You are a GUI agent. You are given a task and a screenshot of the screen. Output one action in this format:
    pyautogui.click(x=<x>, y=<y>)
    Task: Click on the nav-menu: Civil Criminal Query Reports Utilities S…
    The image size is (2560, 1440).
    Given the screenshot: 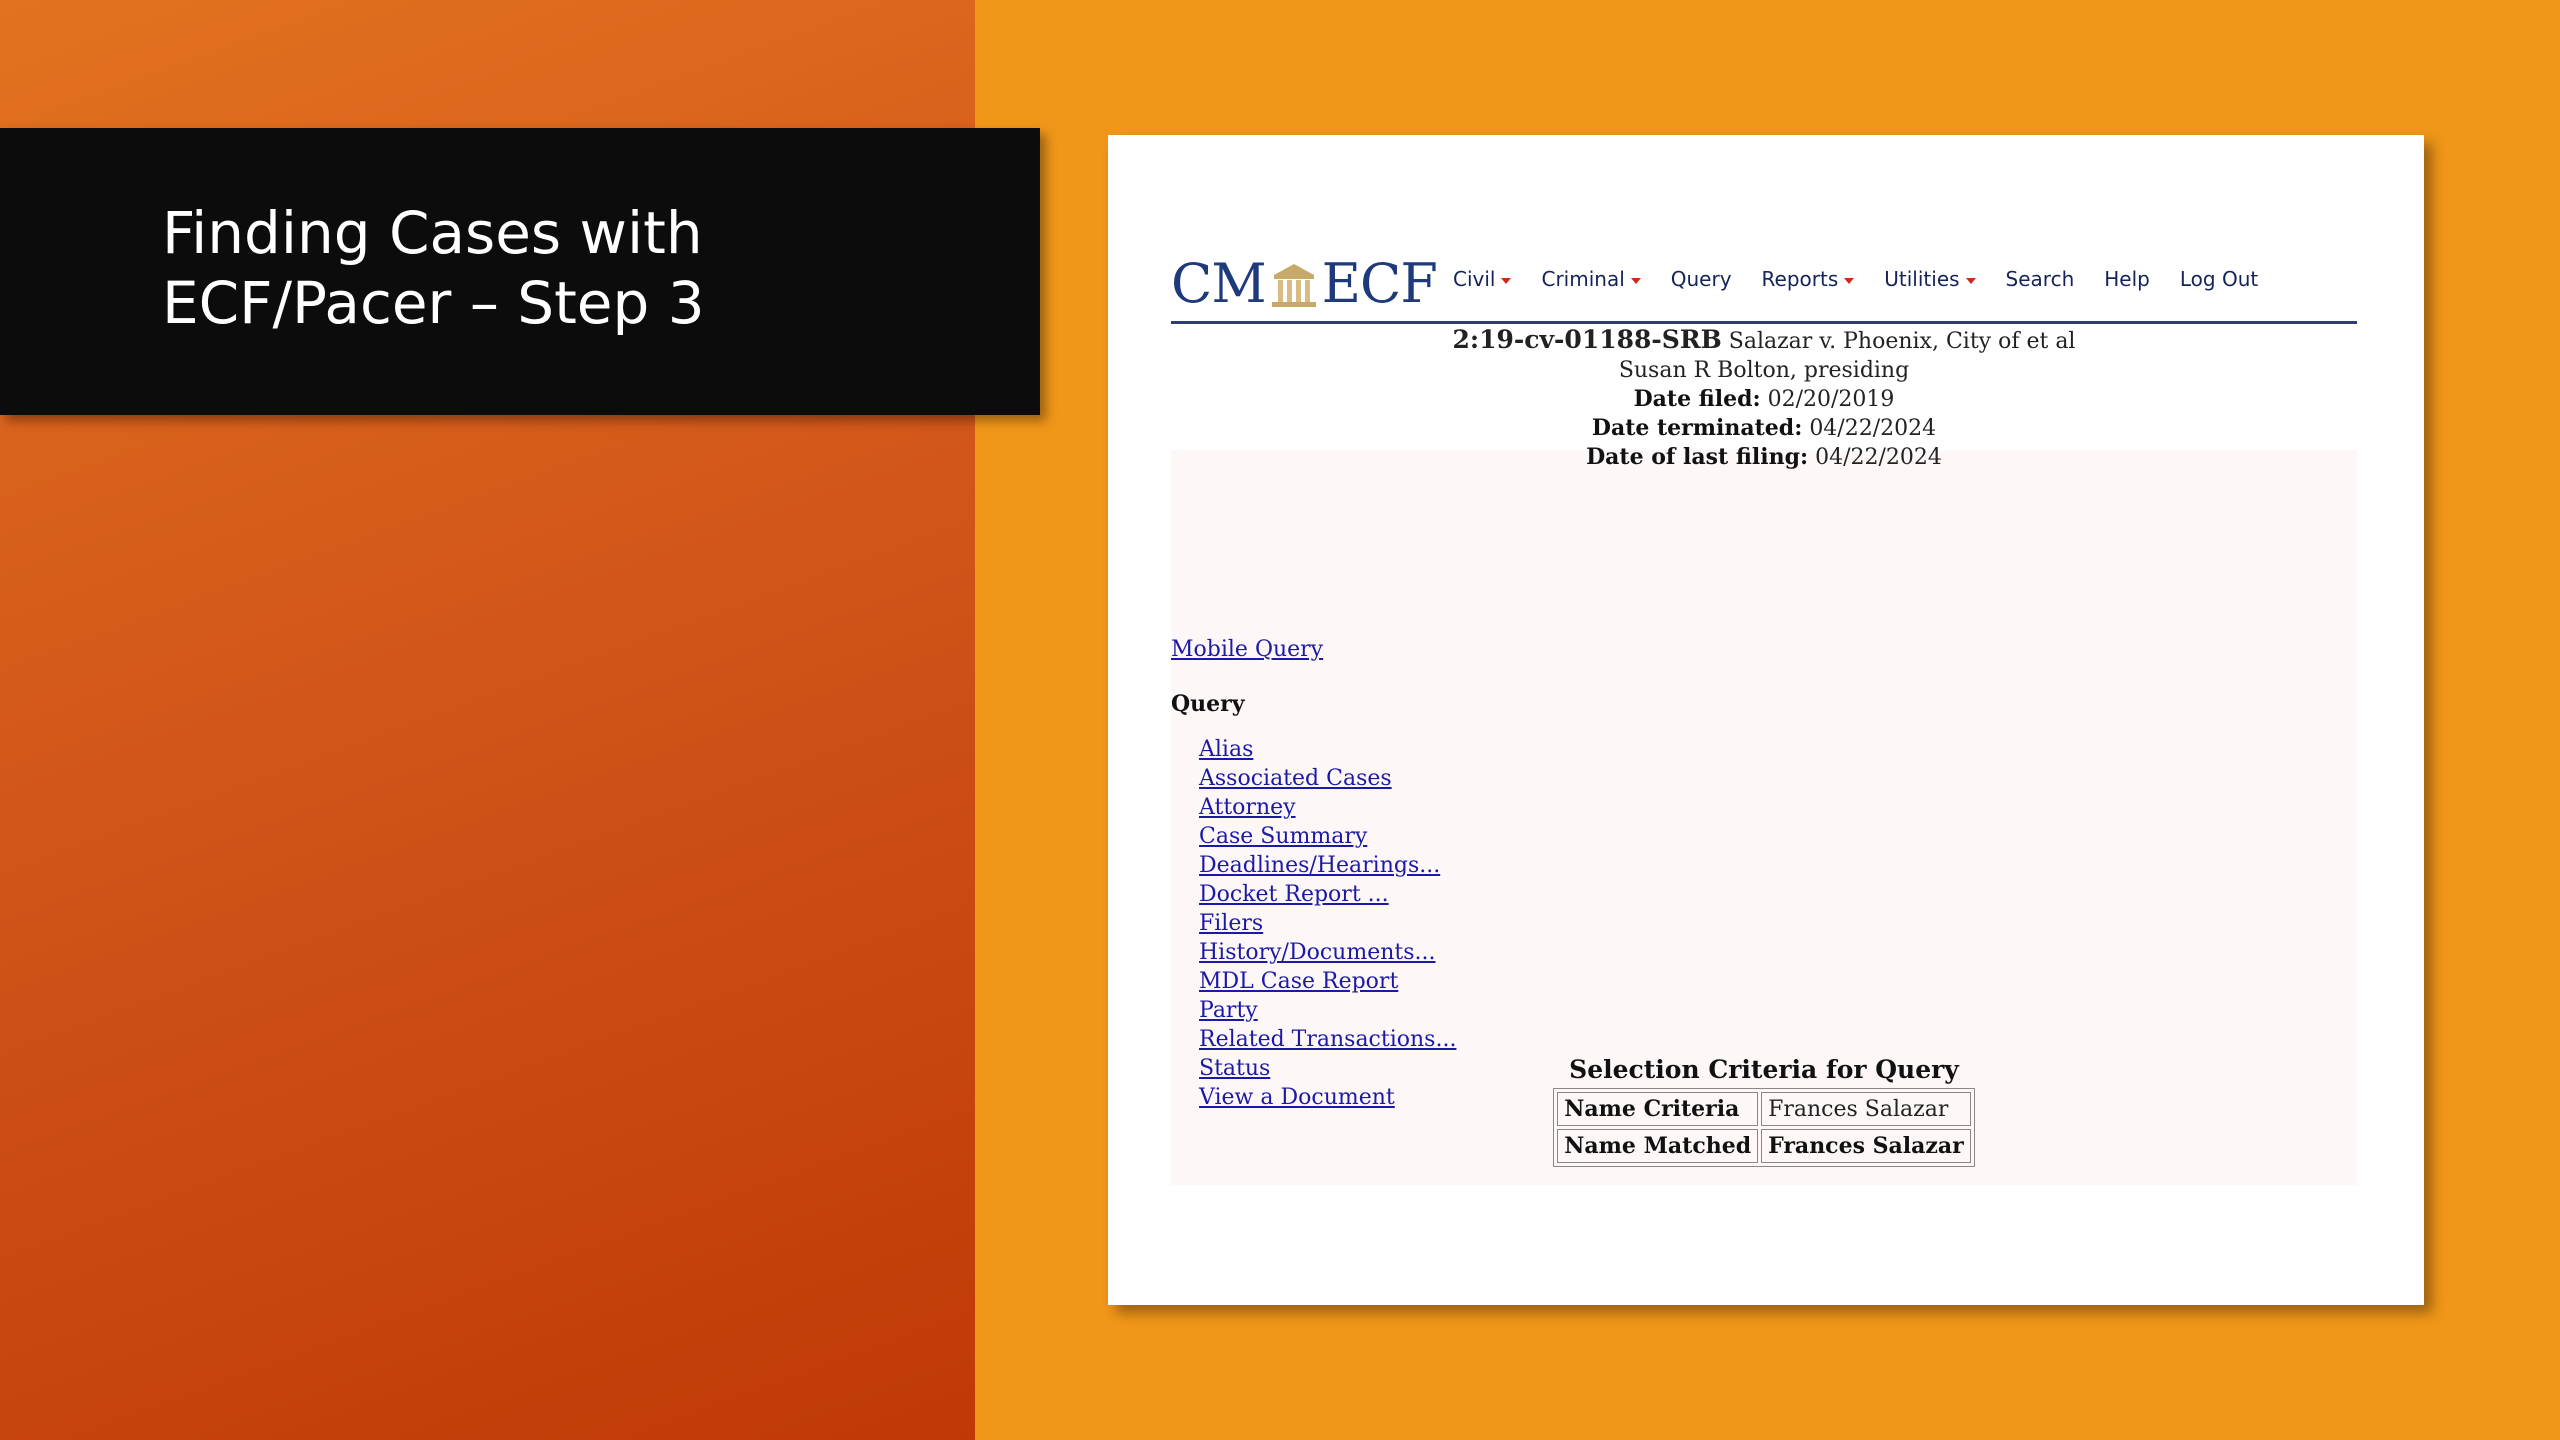 What is the action you would take?
    pyautogui.click(x=1870, y=279)
    